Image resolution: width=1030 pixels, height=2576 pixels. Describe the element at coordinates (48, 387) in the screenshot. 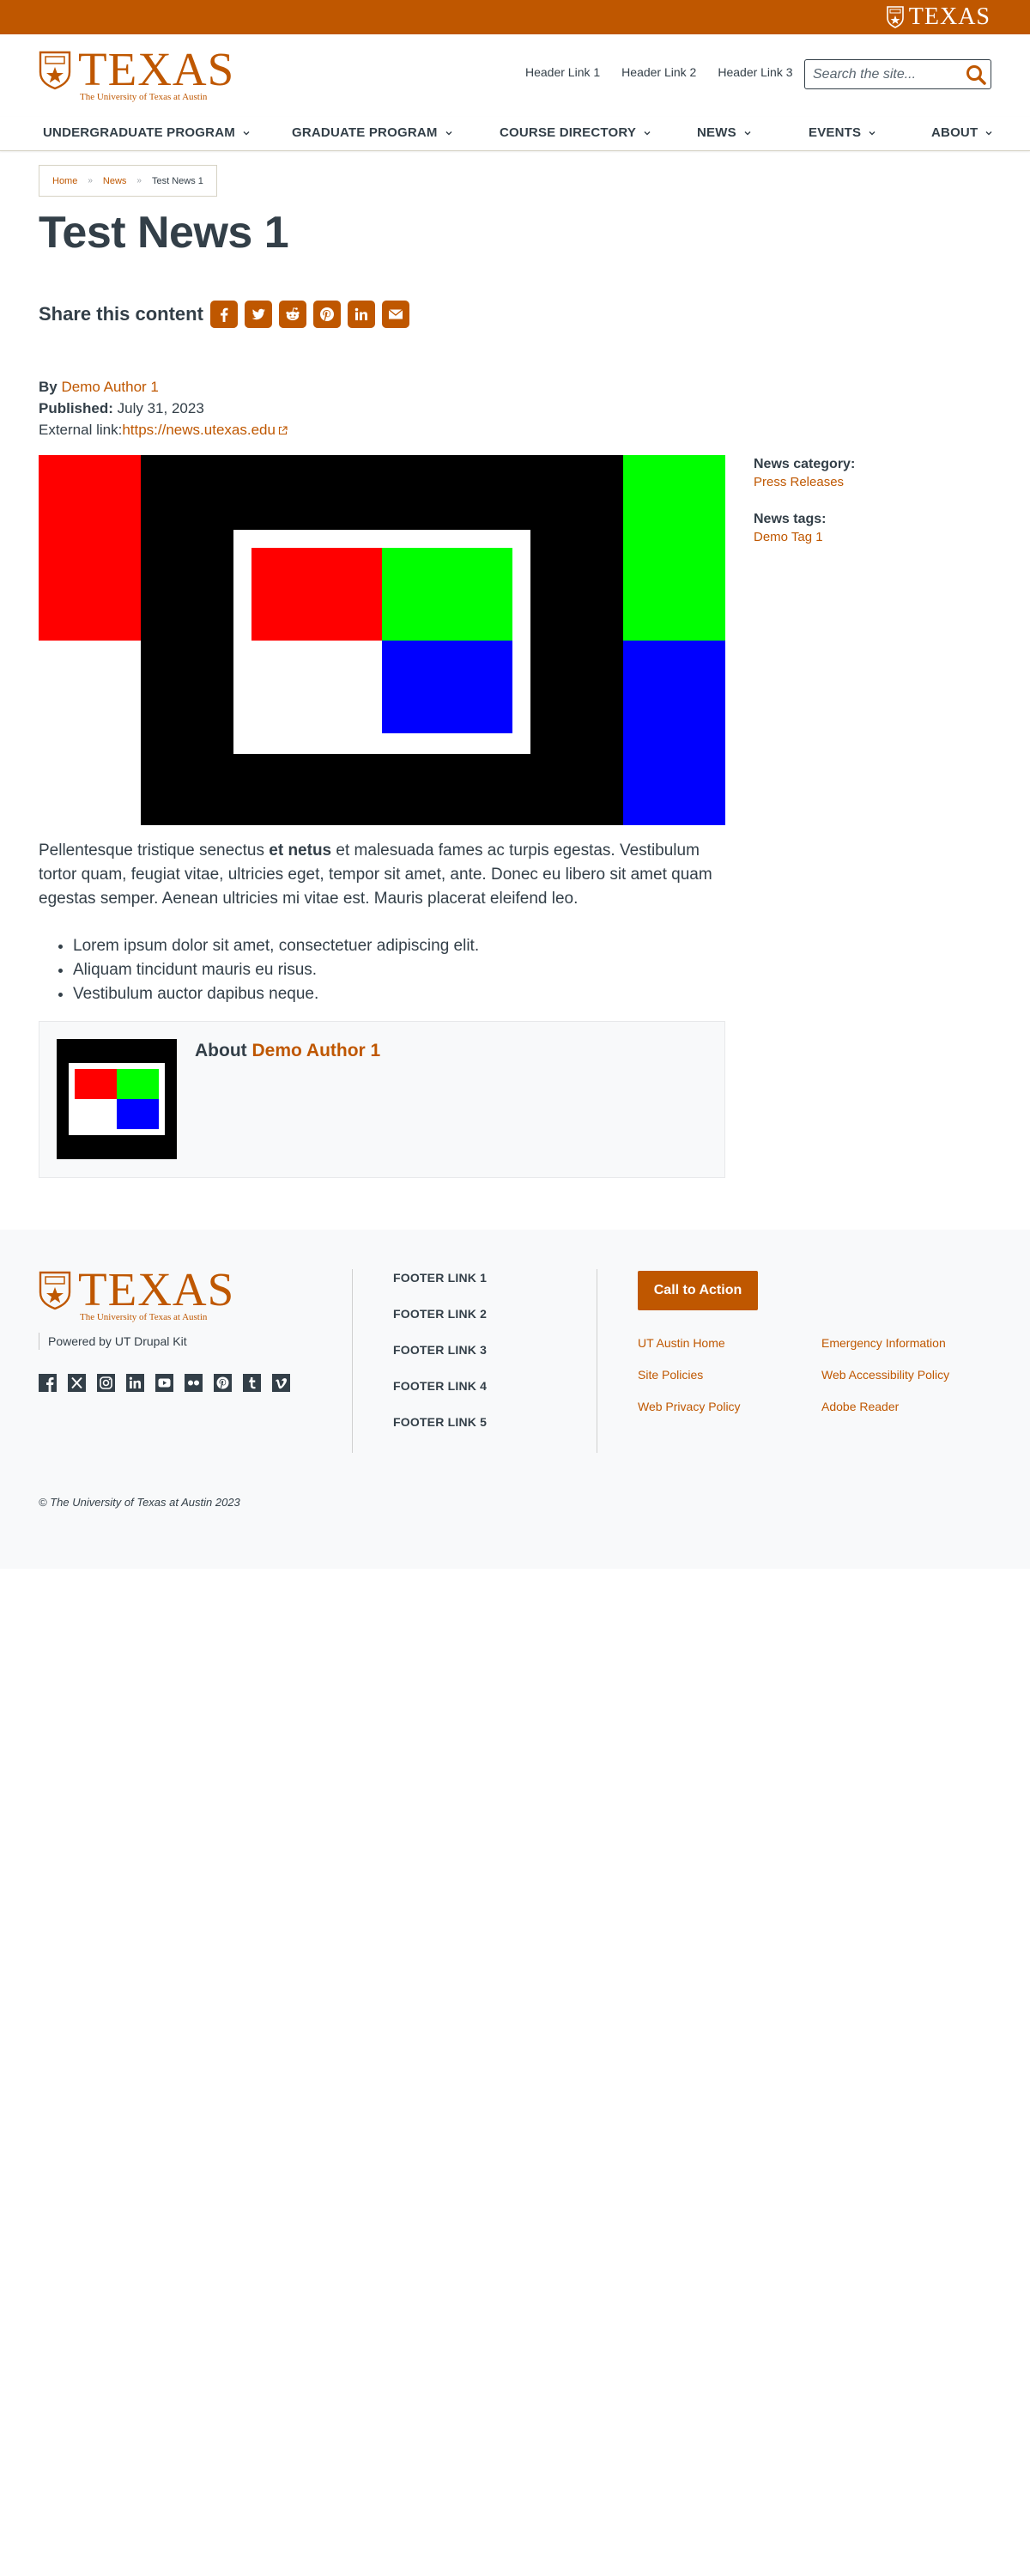

I see `byline-label: By` at that location.